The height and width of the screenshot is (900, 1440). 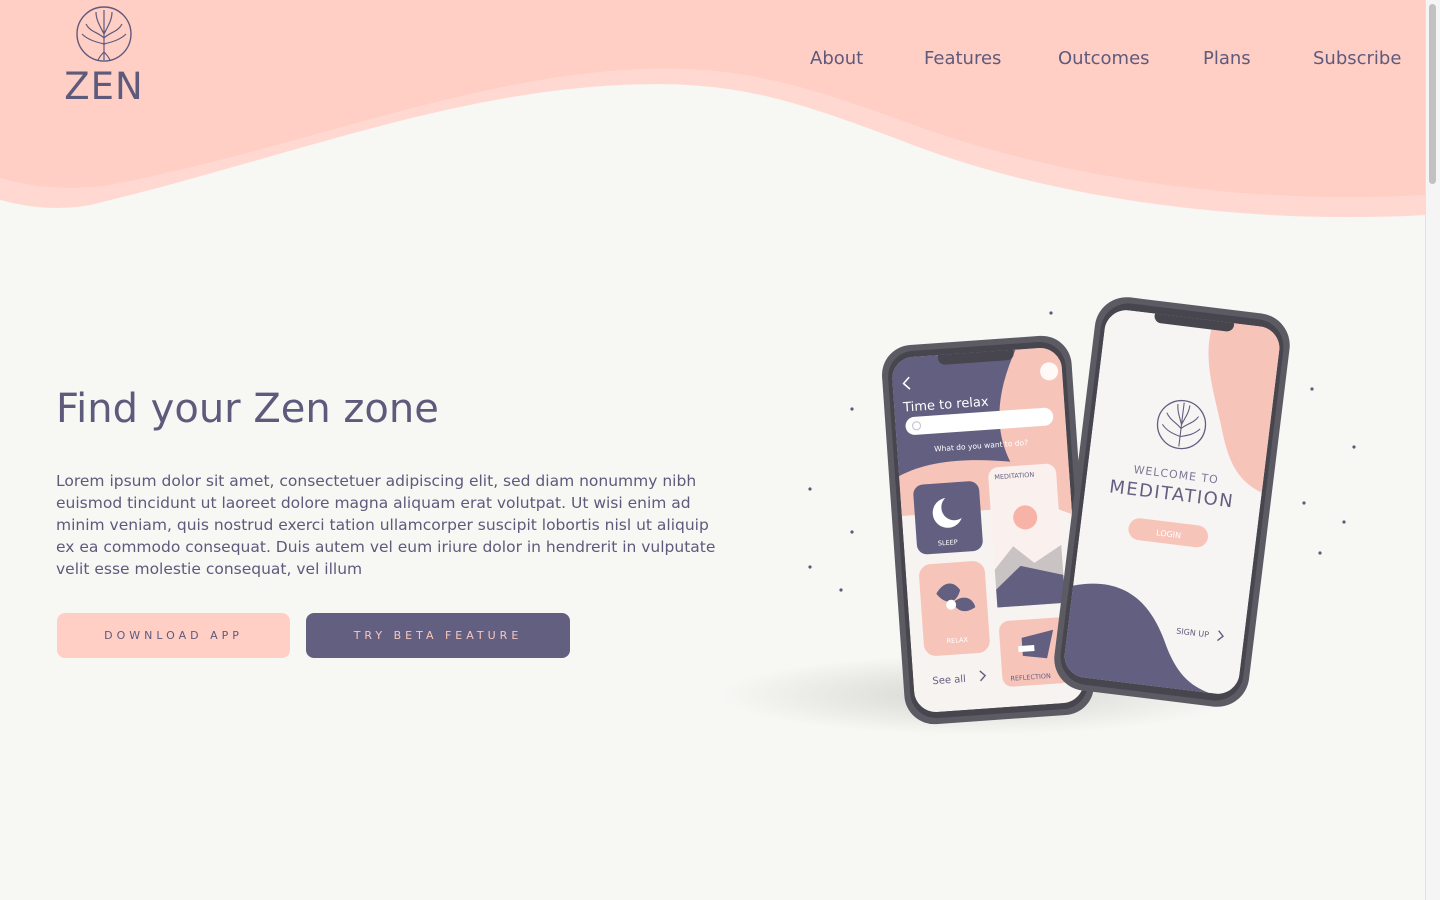 I want to click on phone-welcome-screen: WELCOME TO MEDITATION LOGIN SIGN UP, so click(x=1172, y=502).